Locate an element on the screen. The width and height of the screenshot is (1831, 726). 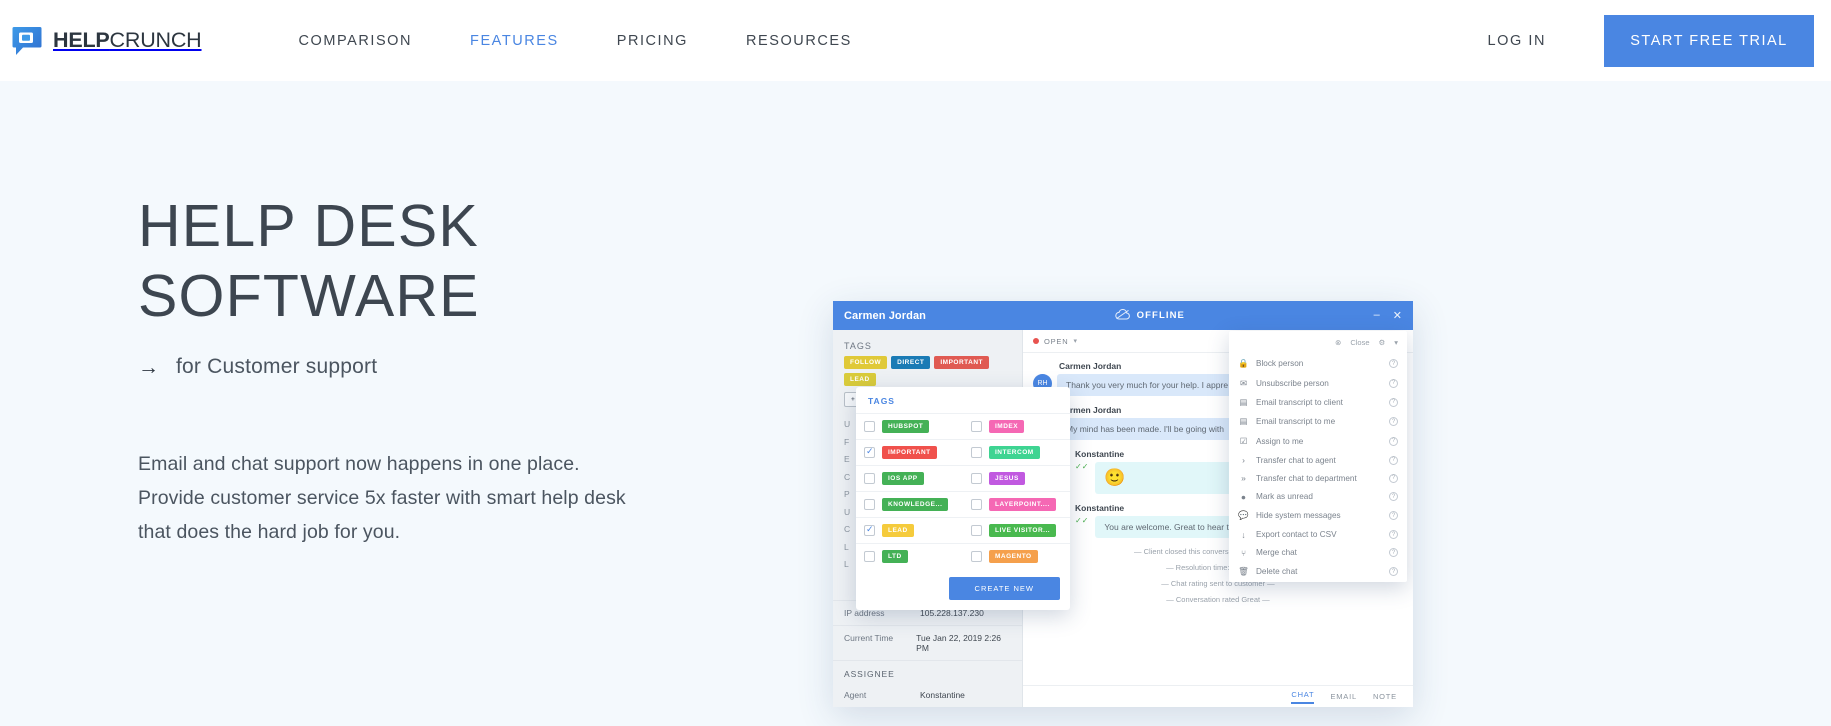
tag-label: IMDEX is located at coordinates (1007, 426).